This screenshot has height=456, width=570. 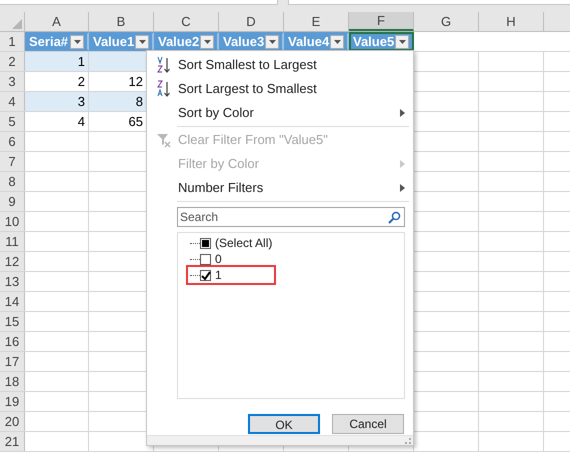 I want to click on corner-triangle-icon, so click(x=17, y=24).